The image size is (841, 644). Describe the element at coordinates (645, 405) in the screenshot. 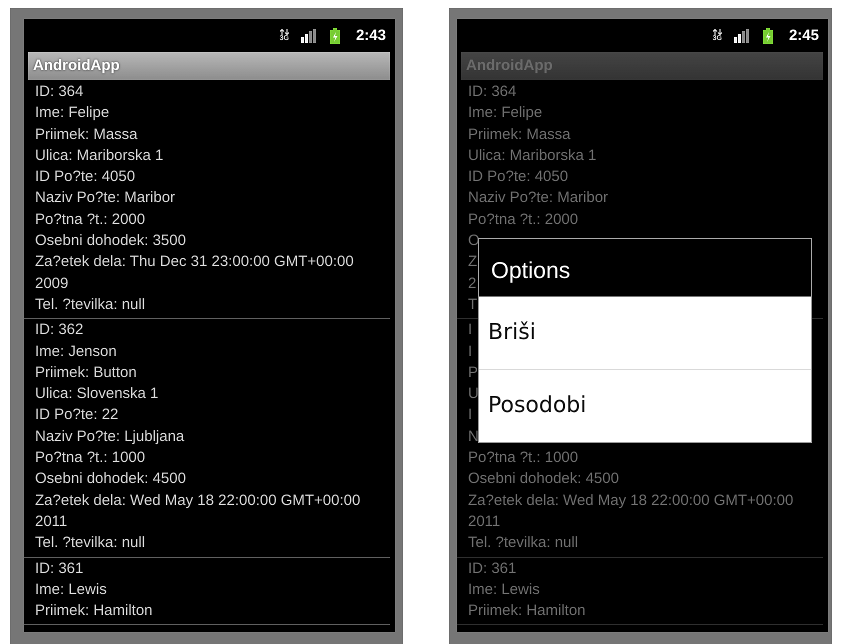

I see `menu-item: Posodobi` at that location.